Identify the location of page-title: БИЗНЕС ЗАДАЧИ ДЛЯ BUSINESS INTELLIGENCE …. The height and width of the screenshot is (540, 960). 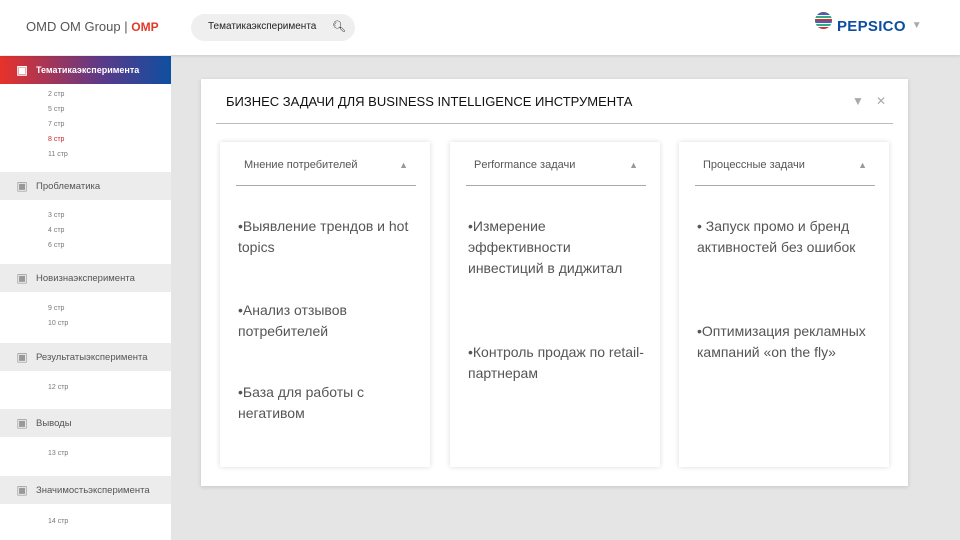
(429, 101).